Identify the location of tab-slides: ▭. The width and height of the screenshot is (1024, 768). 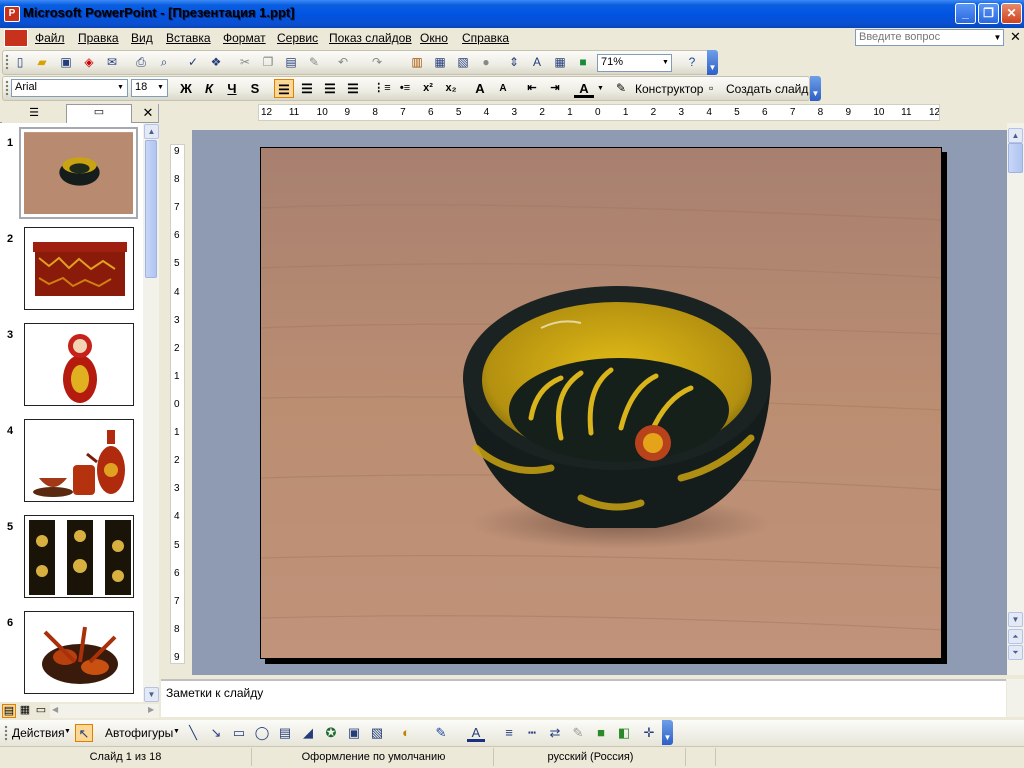
(99, 113).